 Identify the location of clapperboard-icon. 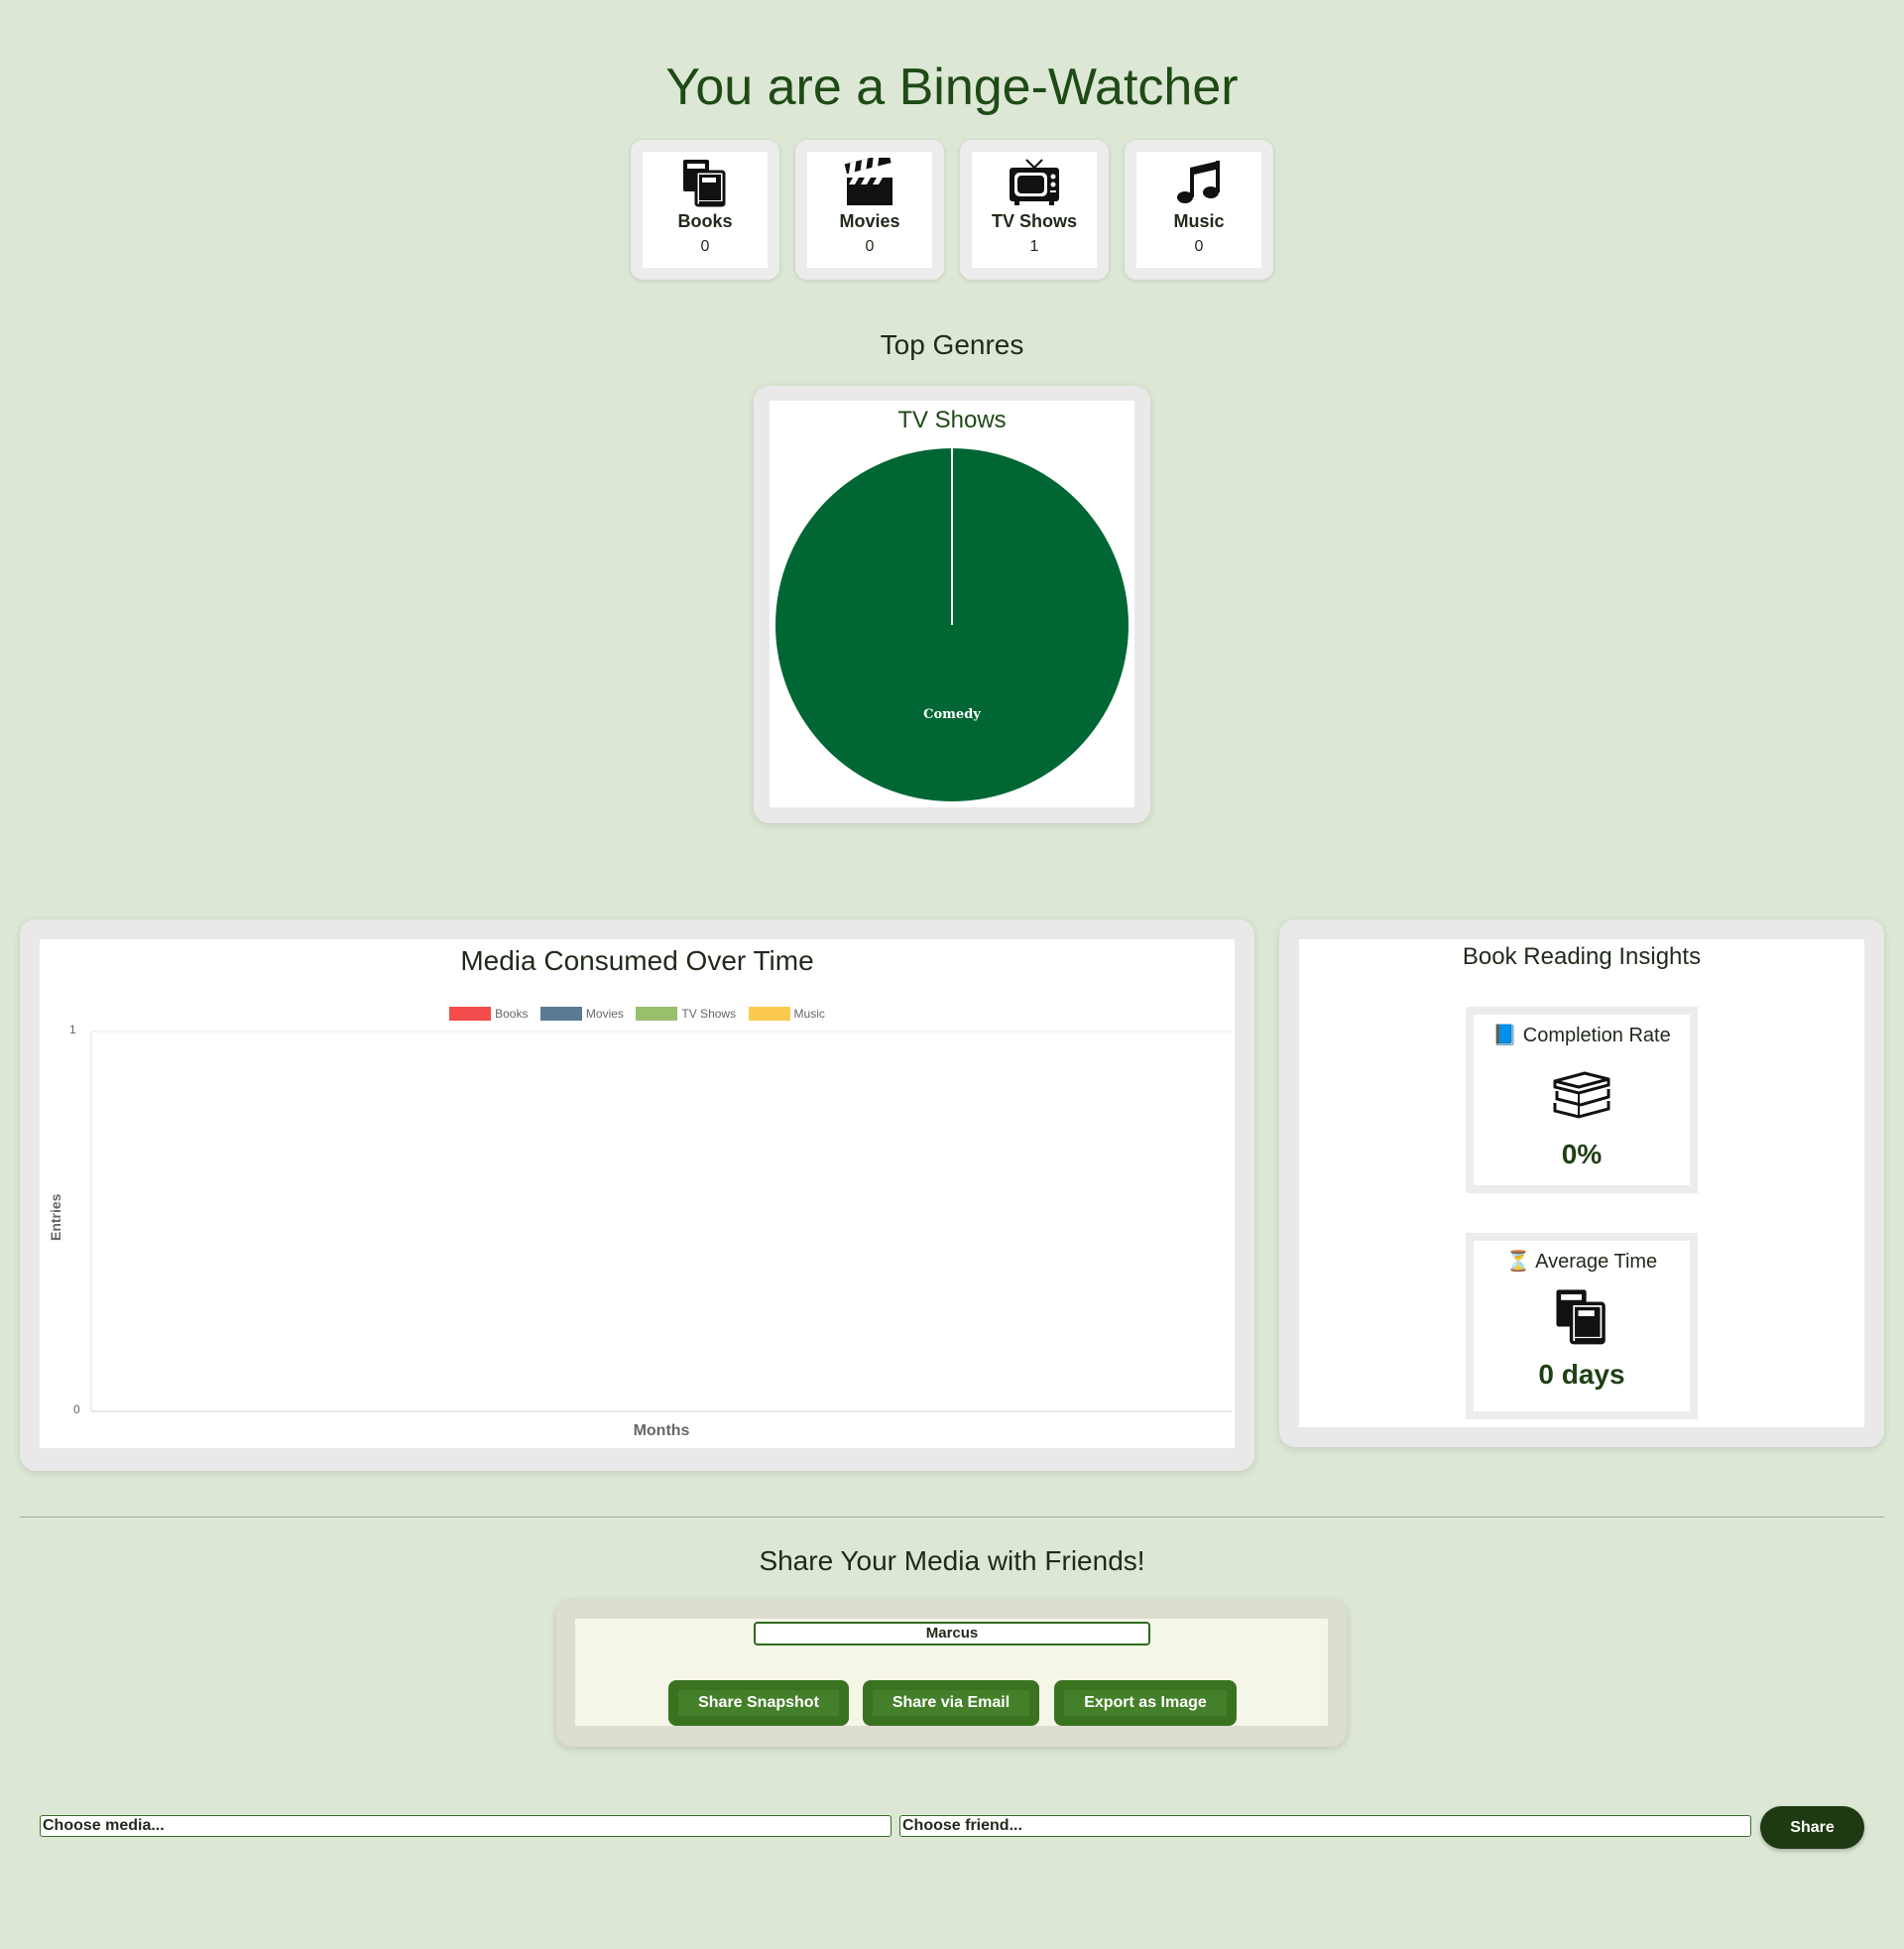
(868, 182).